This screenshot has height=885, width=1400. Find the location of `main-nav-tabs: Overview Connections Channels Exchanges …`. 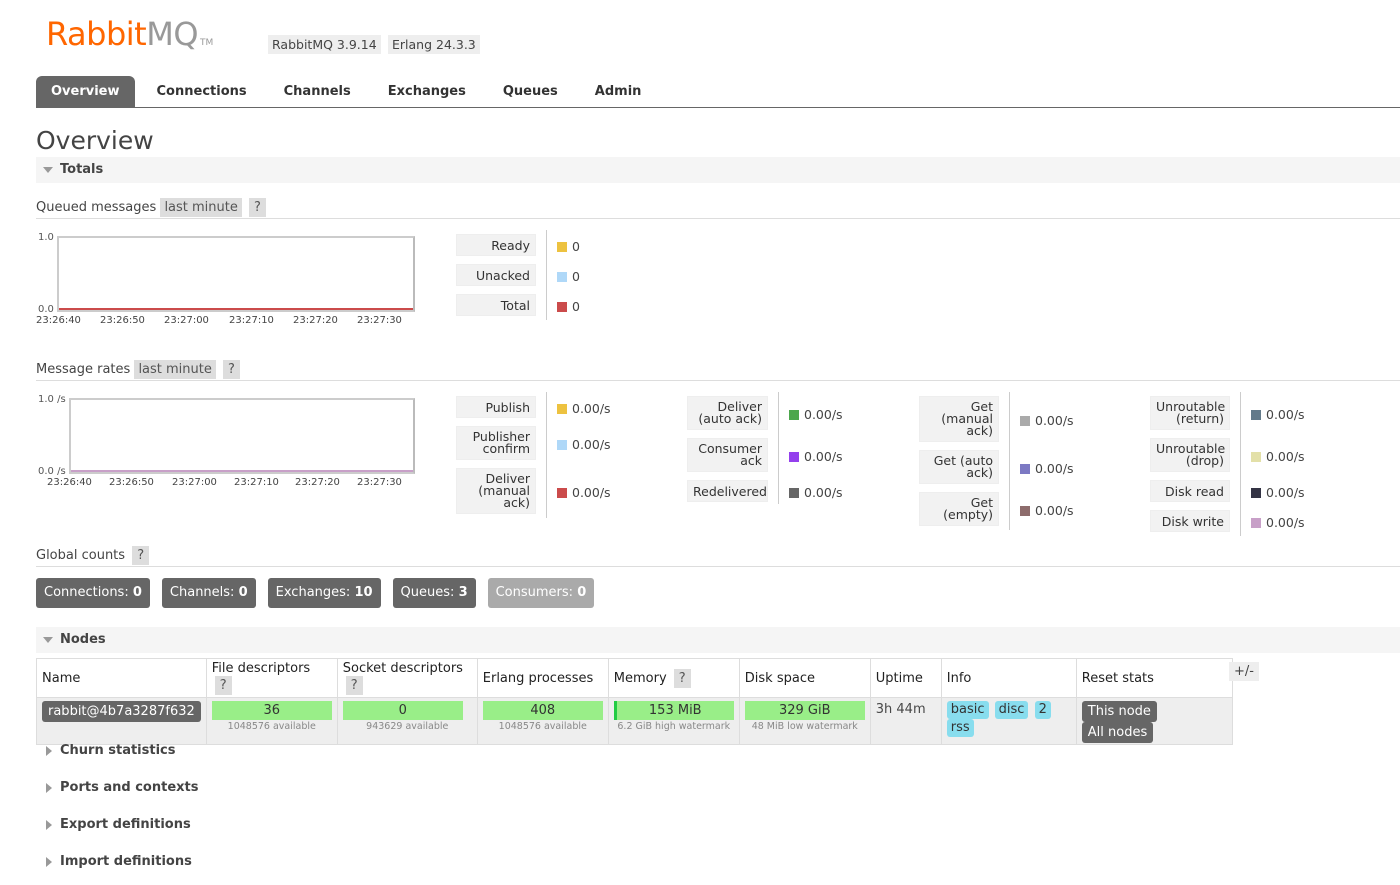

main-nav-tabs: Overview Connections Channels Exchanges … is located at coordinates (349, 92).